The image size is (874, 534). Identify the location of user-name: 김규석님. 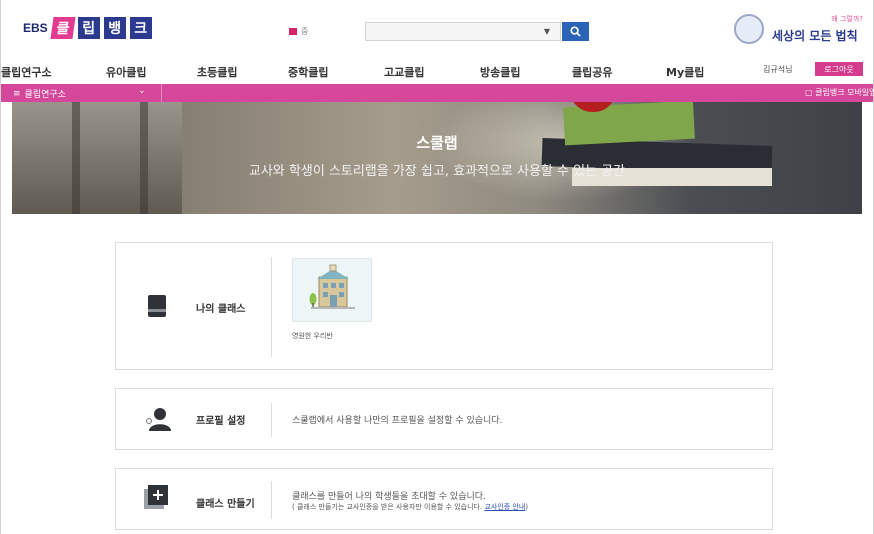
(778, 69).